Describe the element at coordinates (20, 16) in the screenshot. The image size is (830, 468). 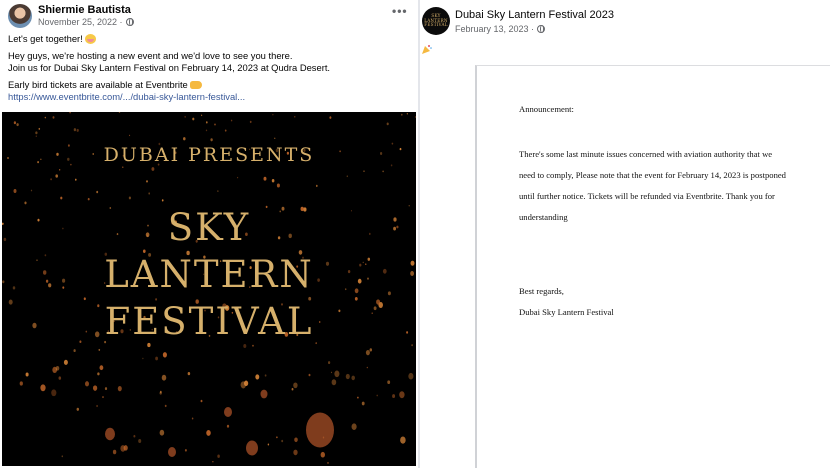
I see `author-avatar` at that location.